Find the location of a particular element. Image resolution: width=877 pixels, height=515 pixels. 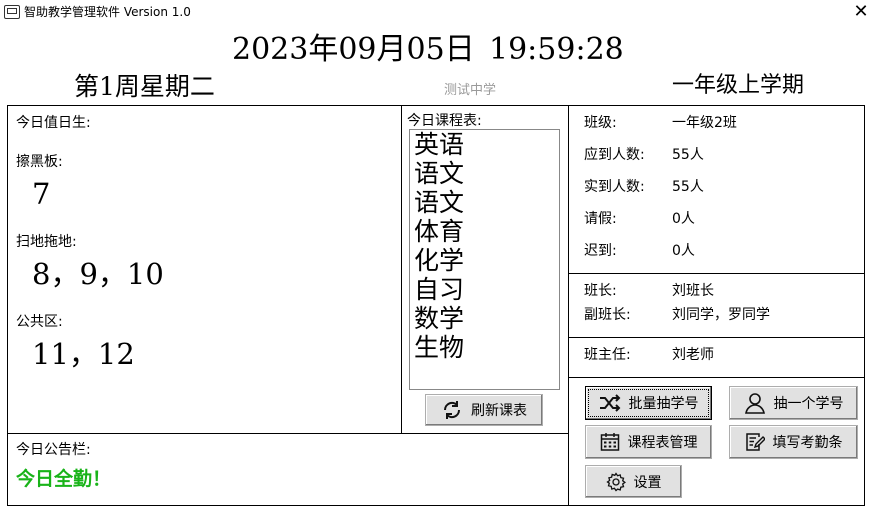

sweep-value: 8，9，10 is located at coordinates (98, 274).